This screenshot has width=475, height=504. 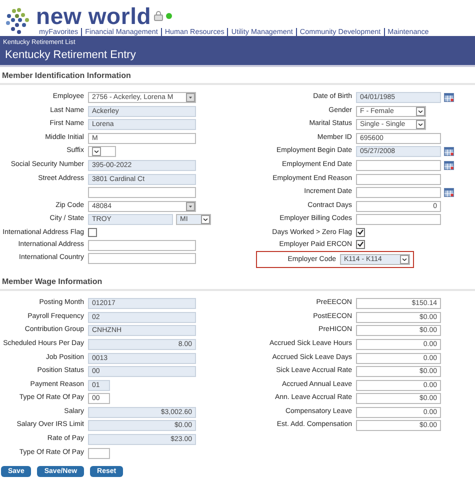 I want to click on page-title: Kentucky Retirement Entry, so click(x=70, y=54).